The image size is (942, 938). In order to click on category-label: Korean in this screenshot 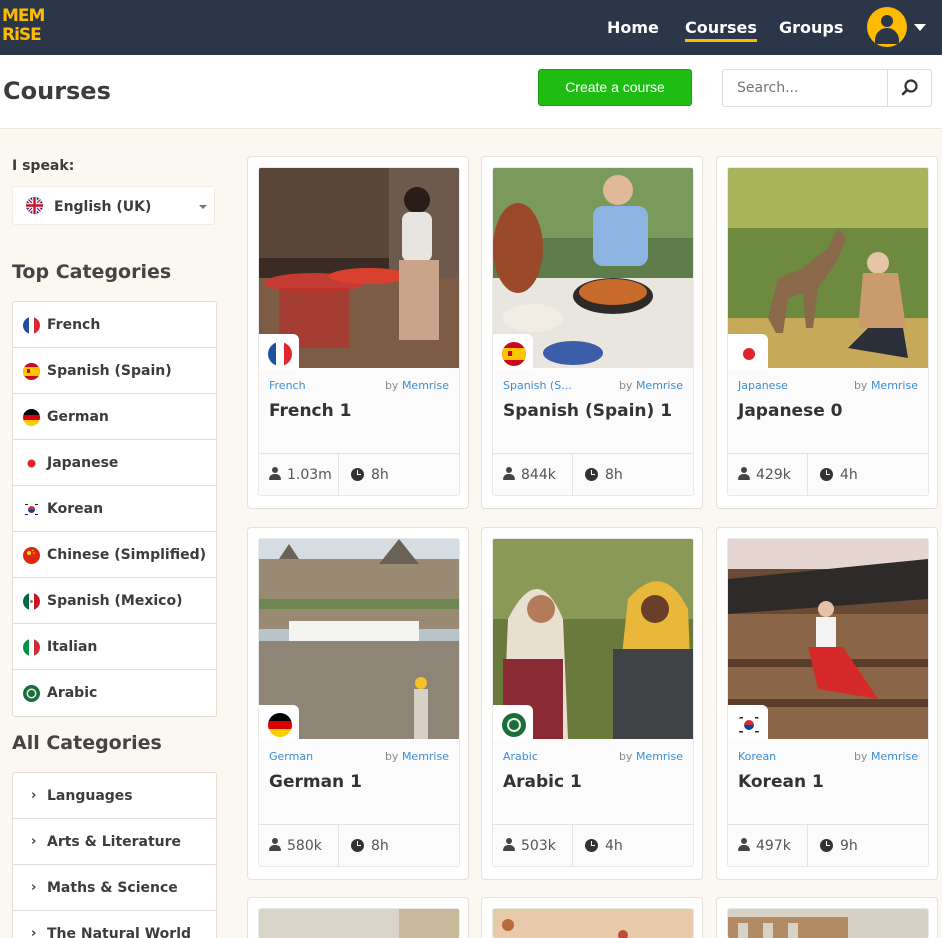, I will do `click(75, 509)`.